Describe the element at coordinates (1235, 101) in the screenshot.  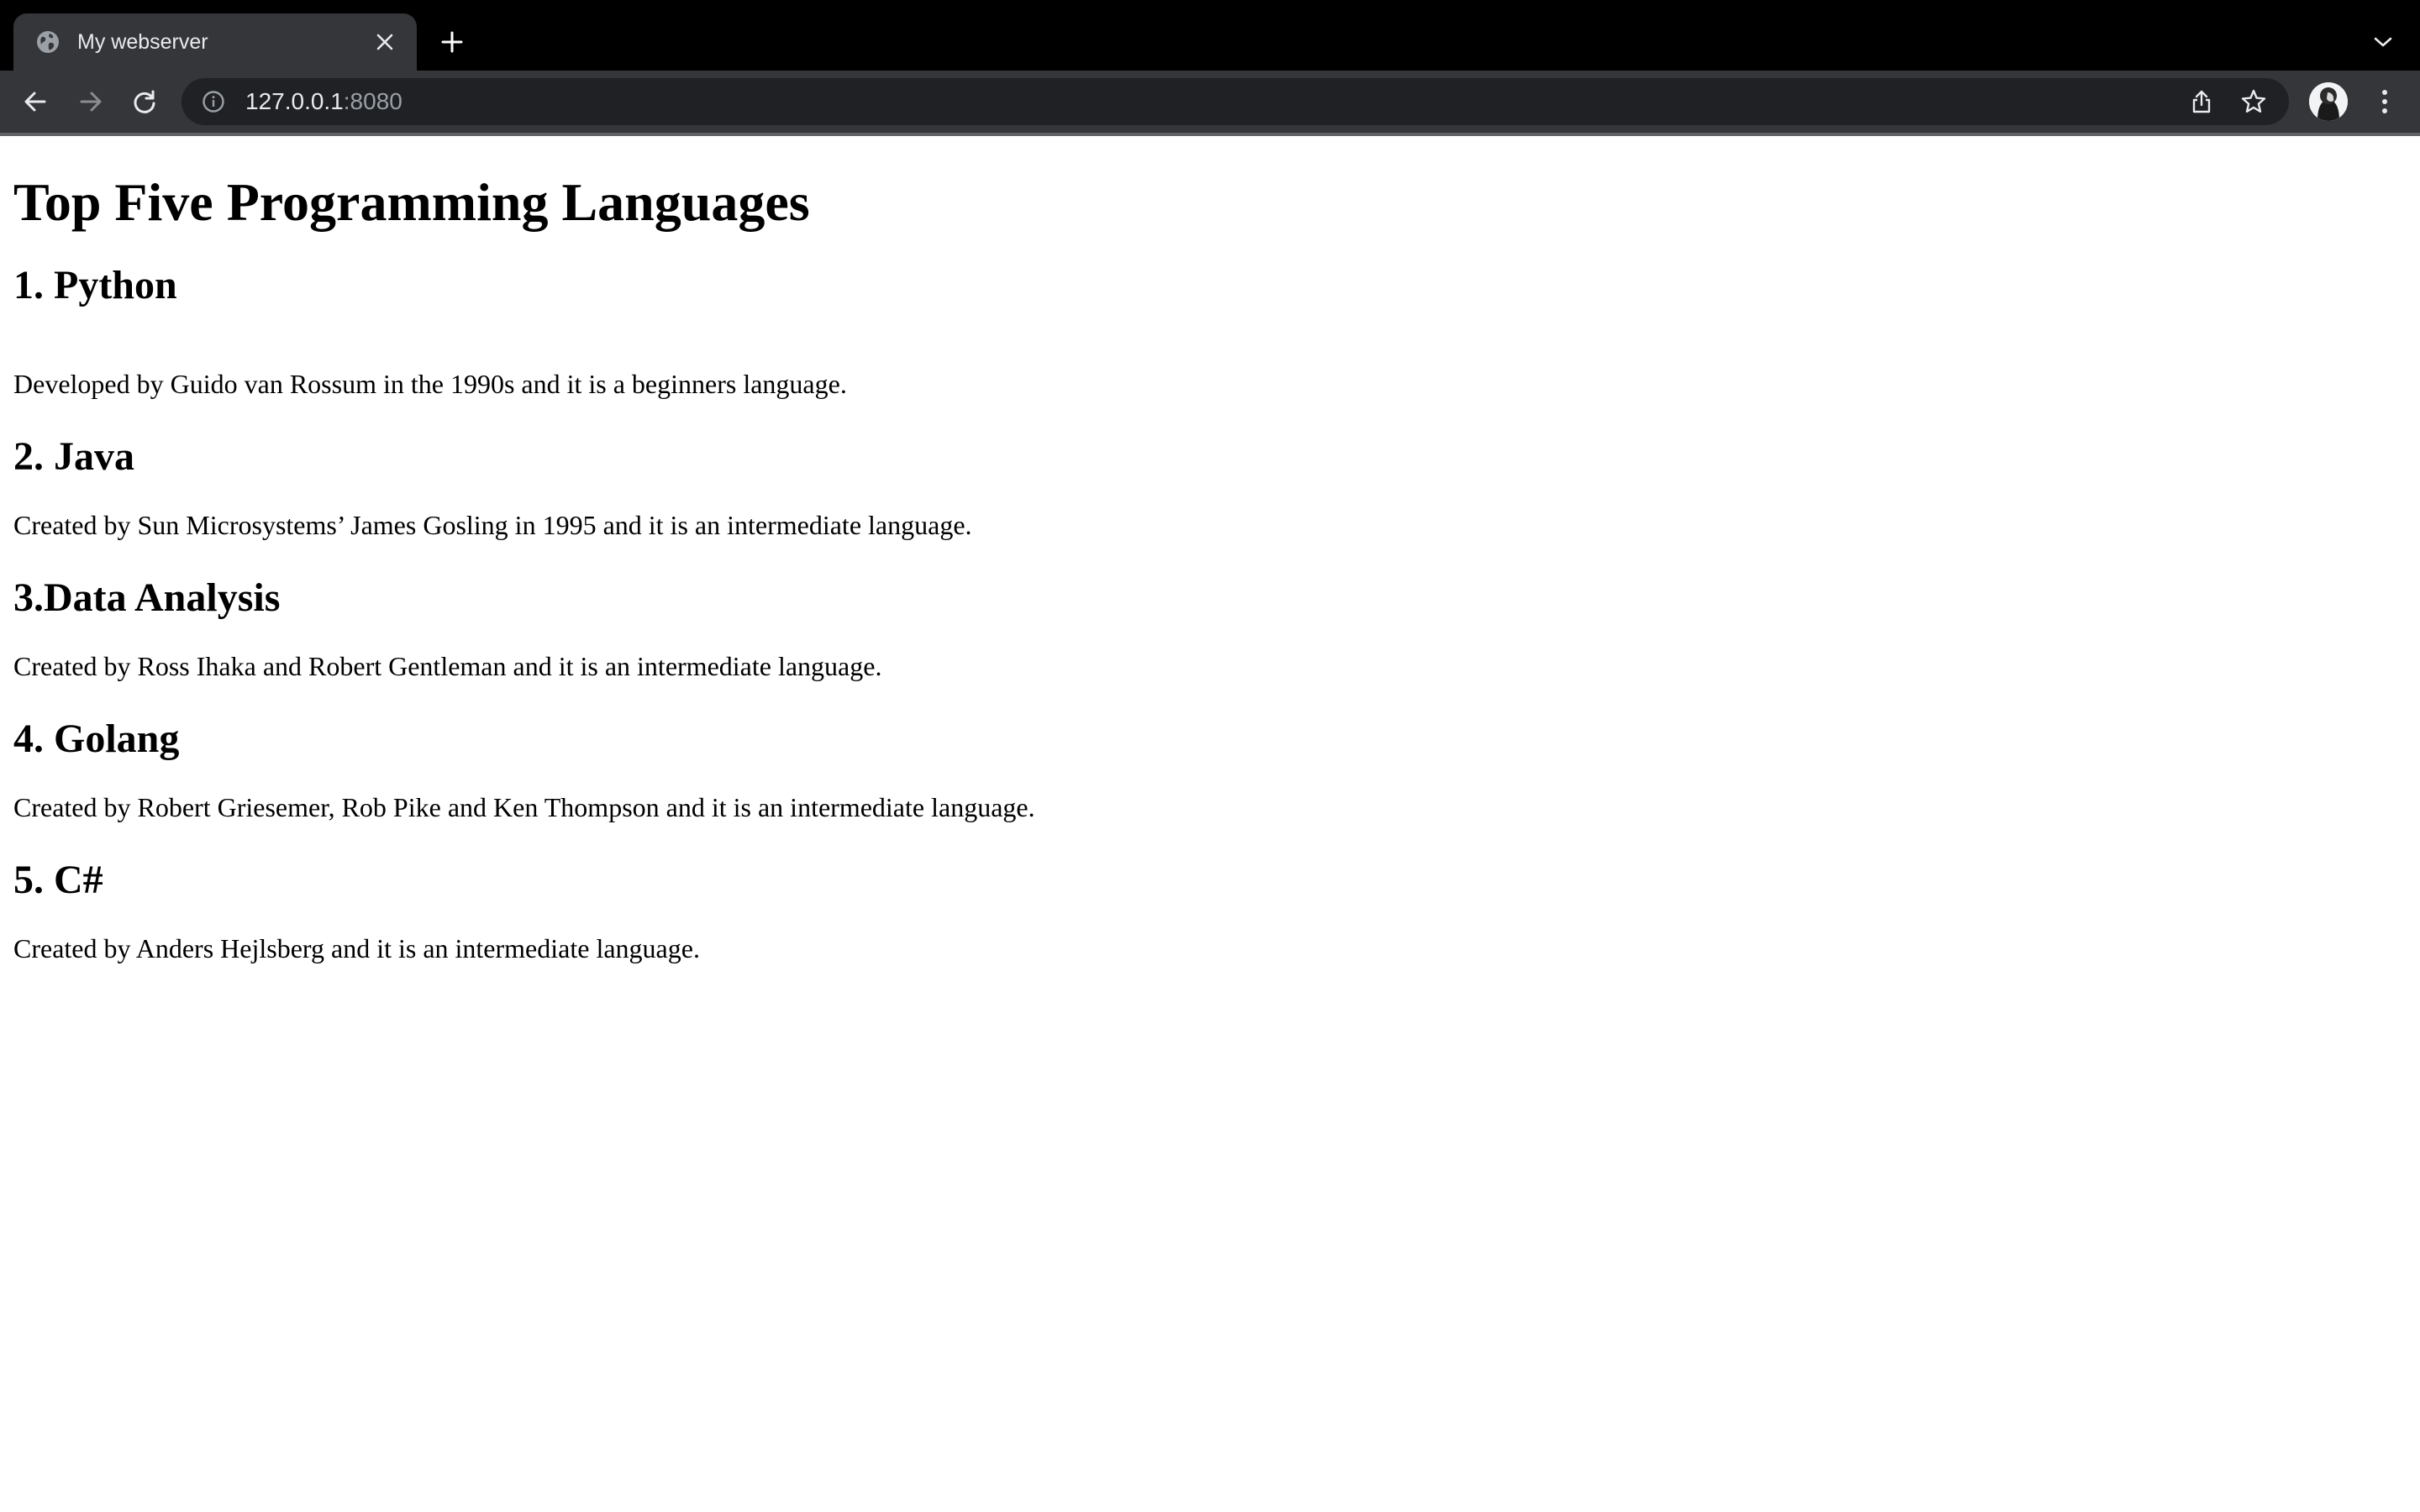
I see `address-bar: 127.0.0.1:8080` at that location.